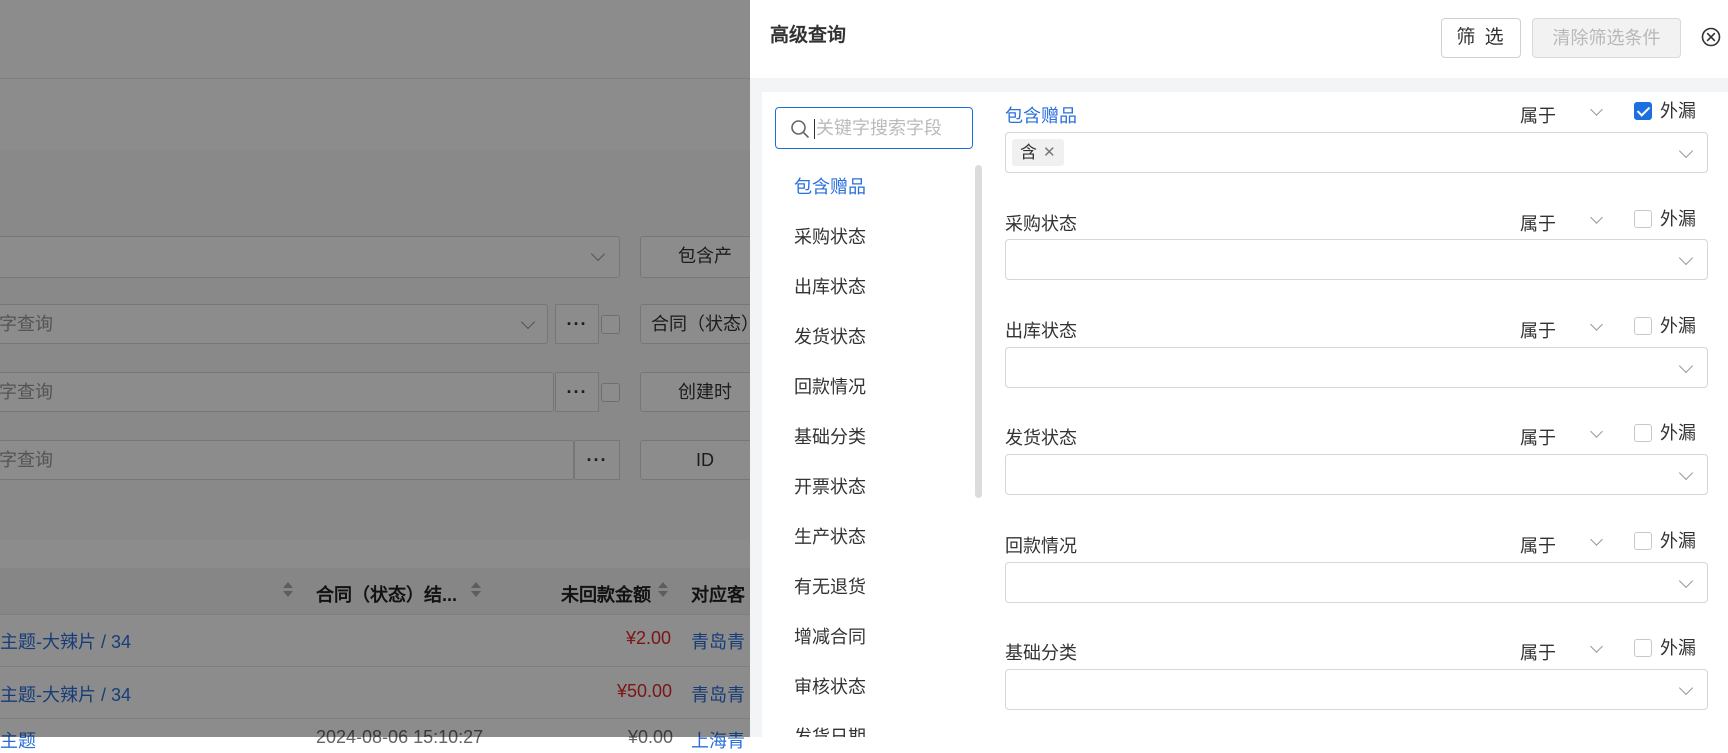 The height and width of the screenshot is (753, 1728). Describe the element at coordinates (1028, 152) in the screenshot. I see `tag-label: 含` at that location.